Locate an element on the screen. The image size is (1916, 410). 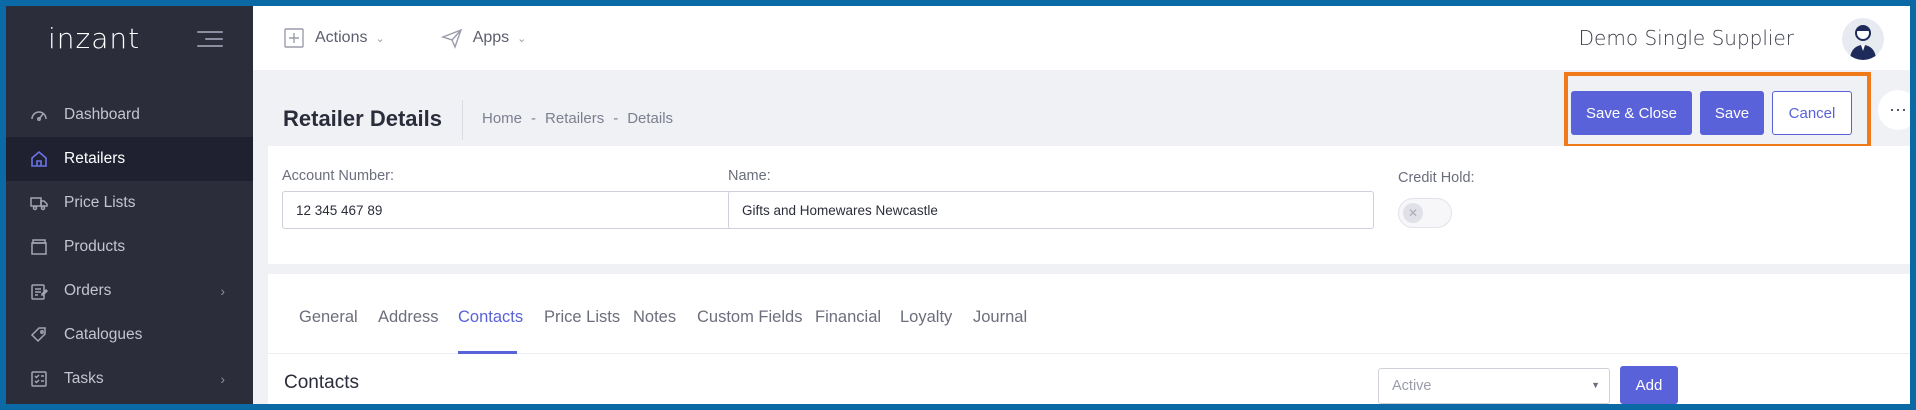
name-field: Gifts and Homewares Newcastle is located at coordinates (1051, 210).